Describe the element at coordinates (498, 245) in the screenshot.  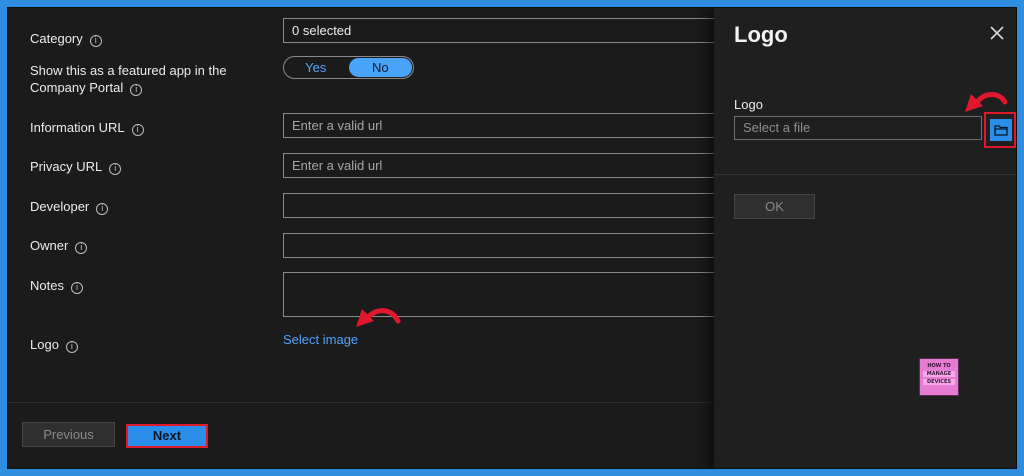
I see `owner-input` at that location.